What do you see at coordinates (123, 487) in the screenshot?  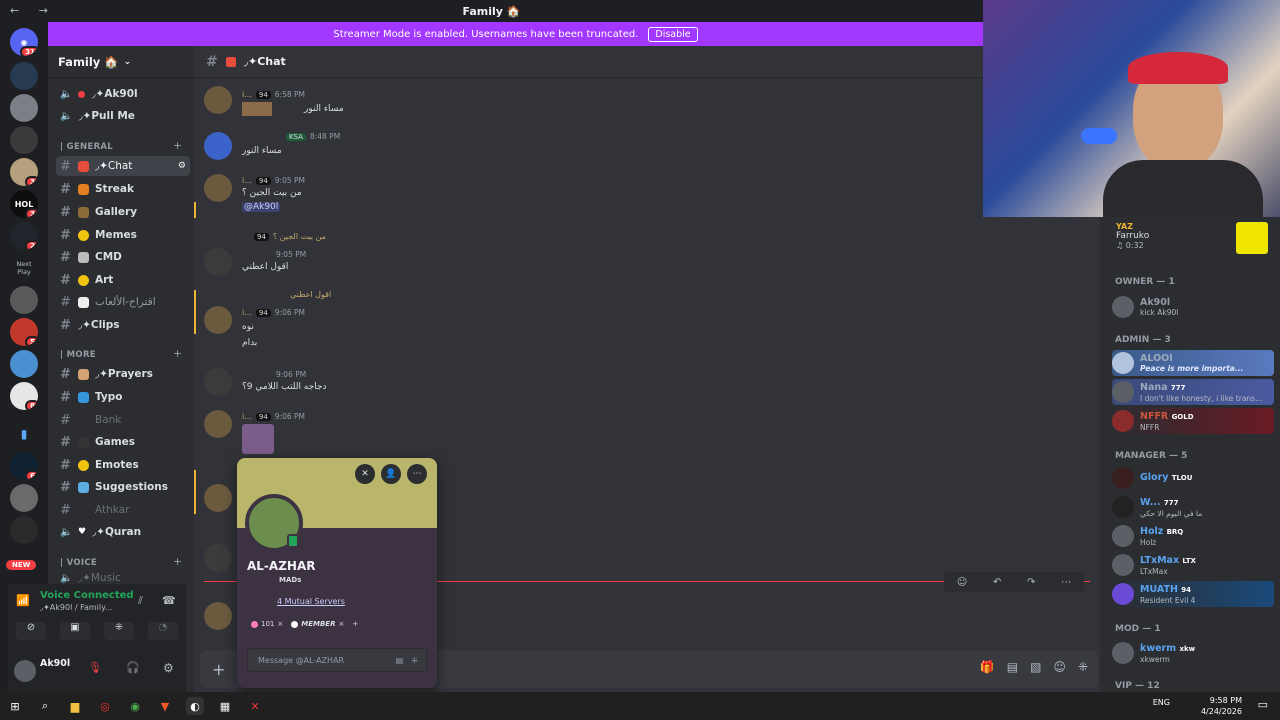 I see `channel-suggestions: # Suggestions` at bounding box center [123, 487].